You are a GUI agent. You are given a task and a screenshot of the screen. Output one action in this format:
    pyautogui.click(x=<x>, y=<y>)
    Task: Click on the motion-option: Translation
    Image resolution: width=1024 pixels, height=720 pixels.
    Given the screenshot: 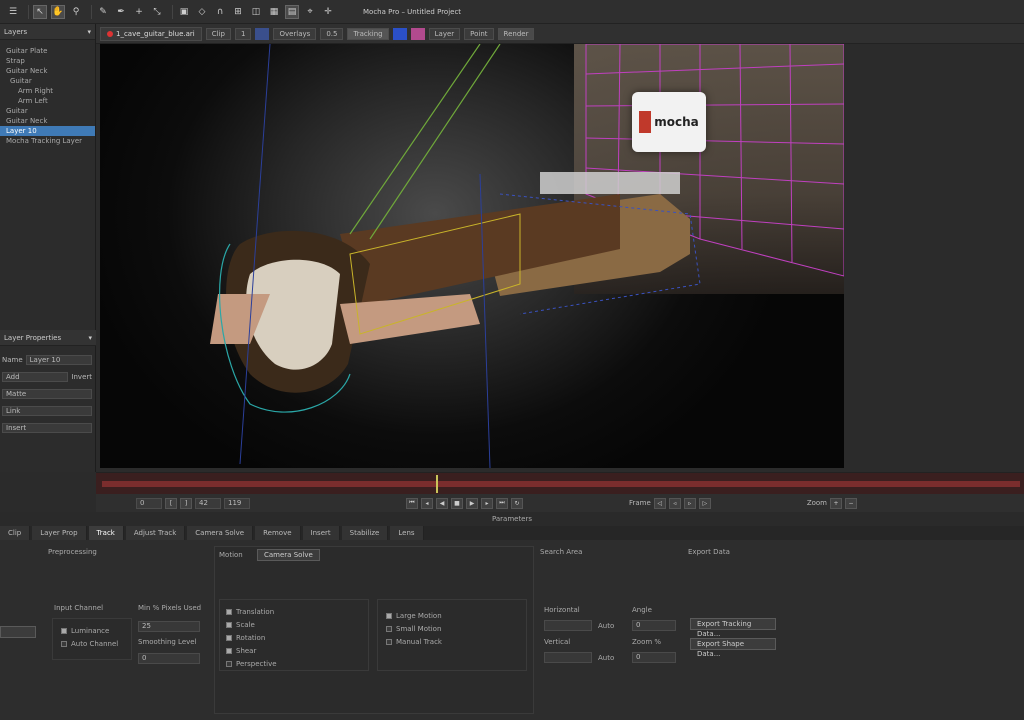 What is the action you would take?
    pyautogui.click(x=294, y=612)
    